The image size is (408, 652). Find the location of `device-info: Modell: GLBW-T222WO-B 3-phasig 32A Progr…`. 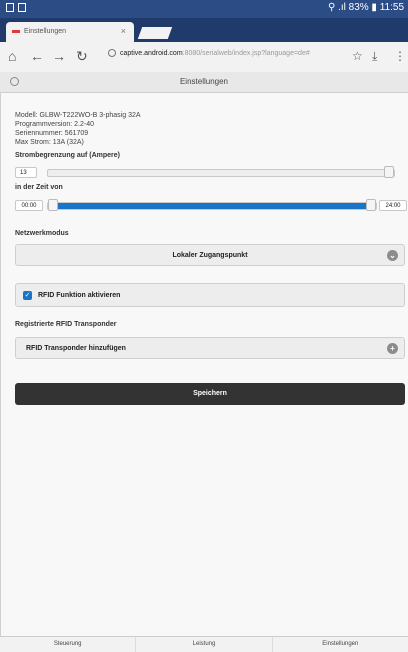

device-info: Modell: GLBW-T222WO-B 3-phasig 32A Progr… is located at coordinates (78, 129).